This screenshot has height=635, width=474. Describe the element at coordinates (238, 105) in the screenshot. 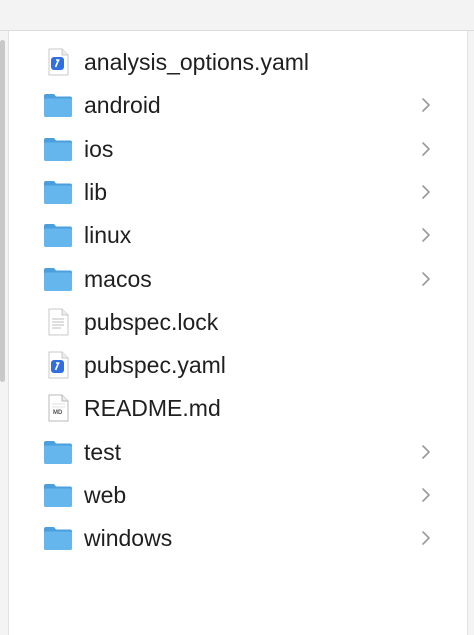

I see `folder-row: android` at that location.